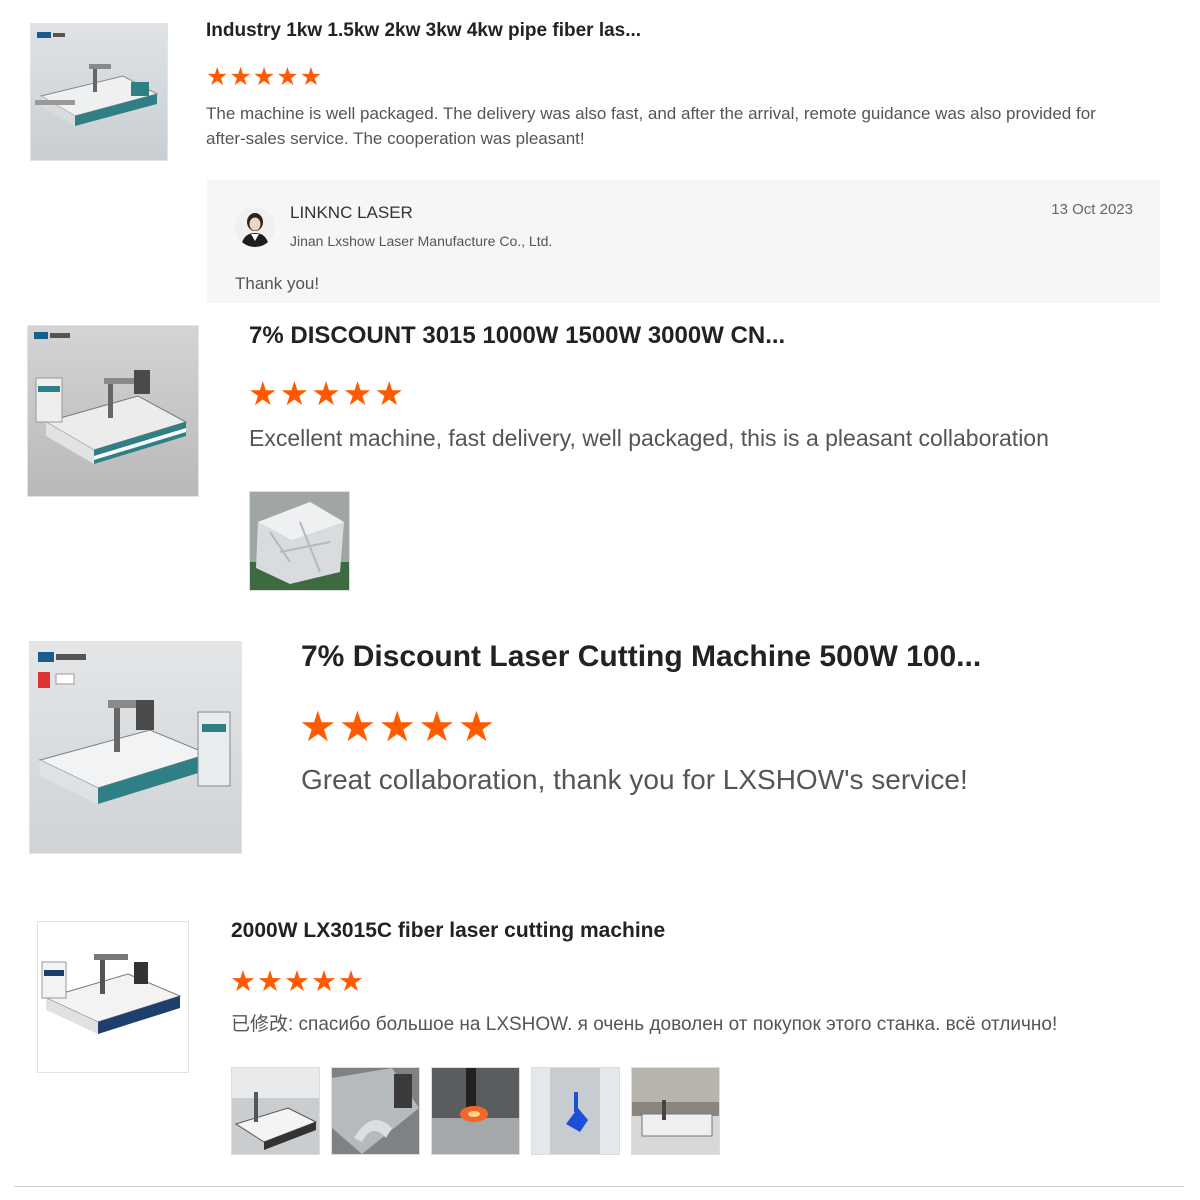 The height and width of the screenshot is (1200, 1200). What do you see at coordinates (277, 283) in the screenshot?
I see `reply-message: Thank you!` at bounding box center [277, 283].